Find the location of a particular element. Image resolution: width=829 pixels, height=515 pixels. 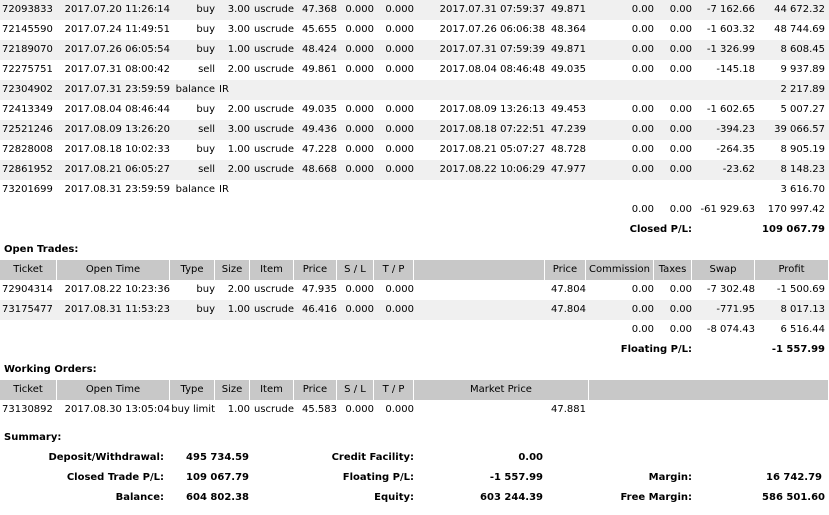

swap-cell: -23.62 is located at coordinates (738, 169).